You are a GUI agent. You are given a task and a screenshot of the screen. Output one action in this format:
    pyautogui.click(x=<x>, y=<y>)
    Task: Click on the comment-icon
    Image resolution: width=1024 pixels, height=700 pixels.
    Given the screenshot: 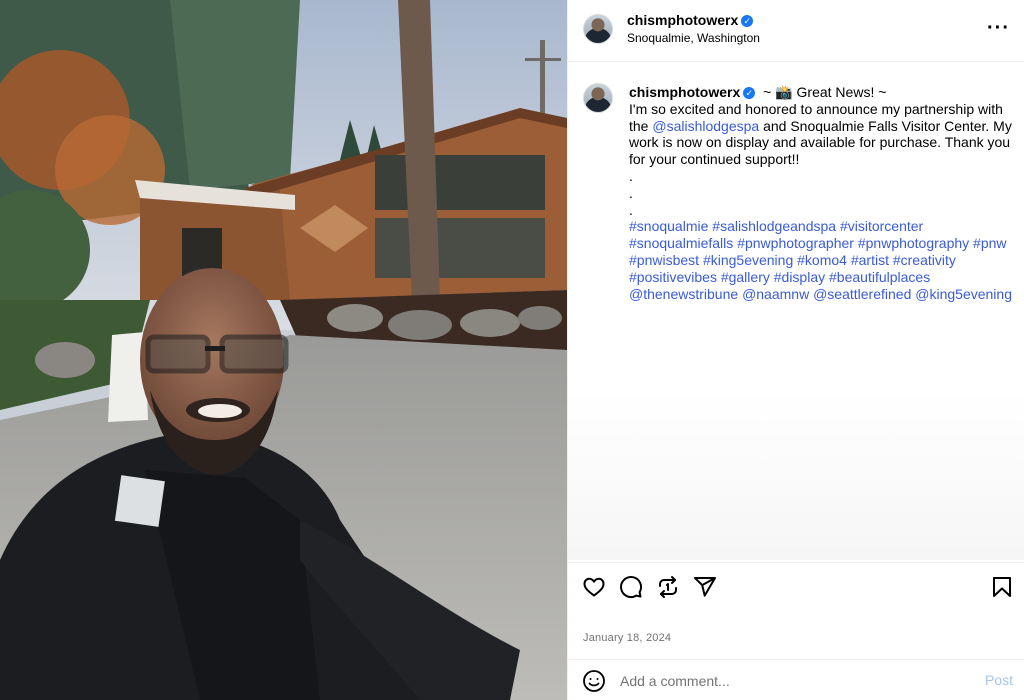 What is the action you would take?
    pyautogui.click(x=631, y=587)
    